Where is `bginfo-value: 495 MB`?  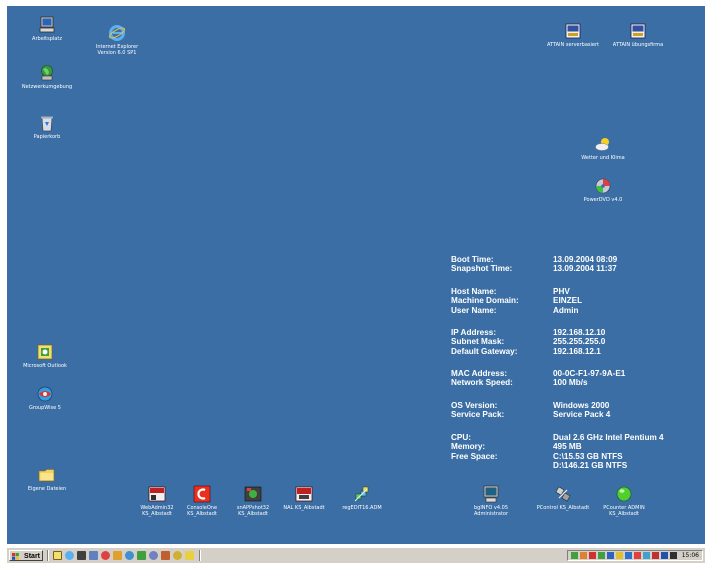
bginfo-value: 495 MB is located at coordinates (567, 447).